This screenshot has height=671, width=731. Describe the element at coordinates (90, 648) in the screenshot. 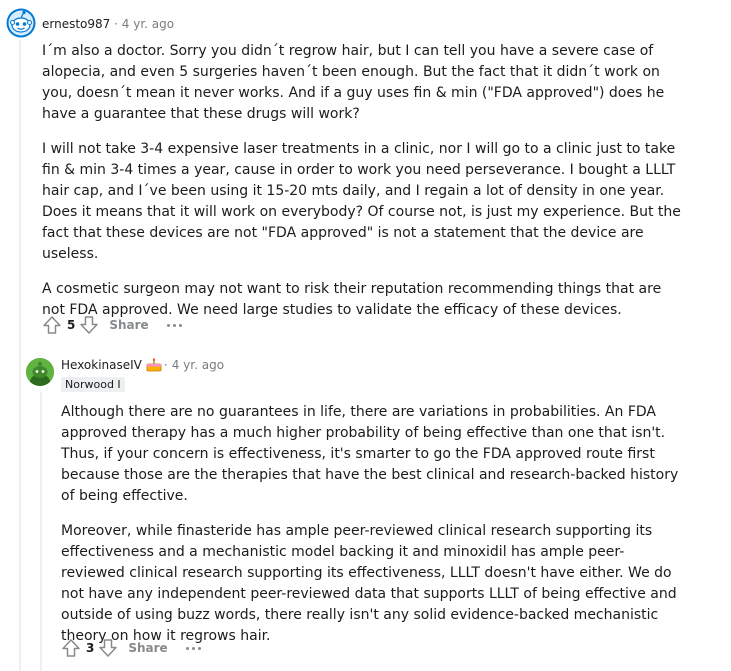

I see `vote-score: 3` at that location.